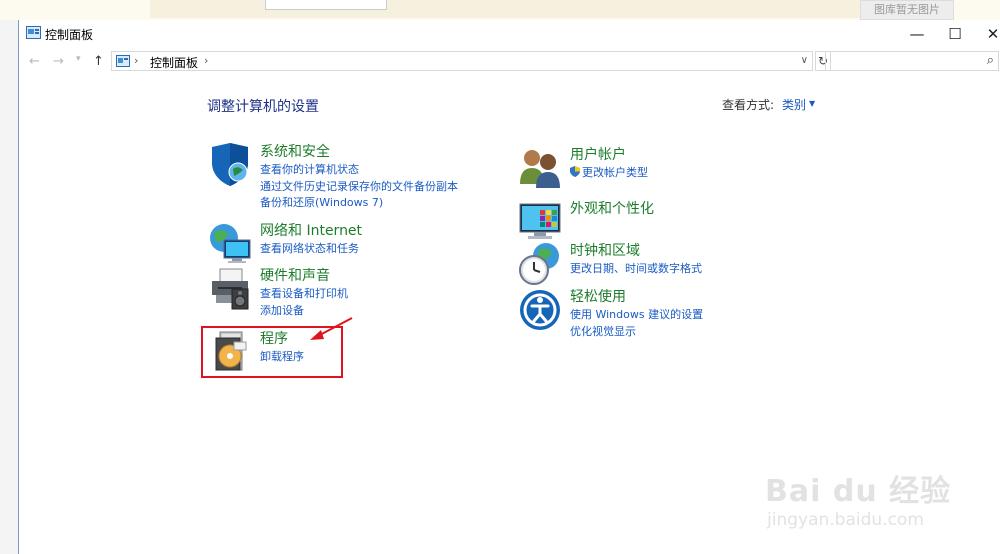 The image size is (1000, 554). I want to click on navigation-bar: ← → ▾ ↑ › 控制面板 › ∨ ↻ ⌕, so click(509, 62).